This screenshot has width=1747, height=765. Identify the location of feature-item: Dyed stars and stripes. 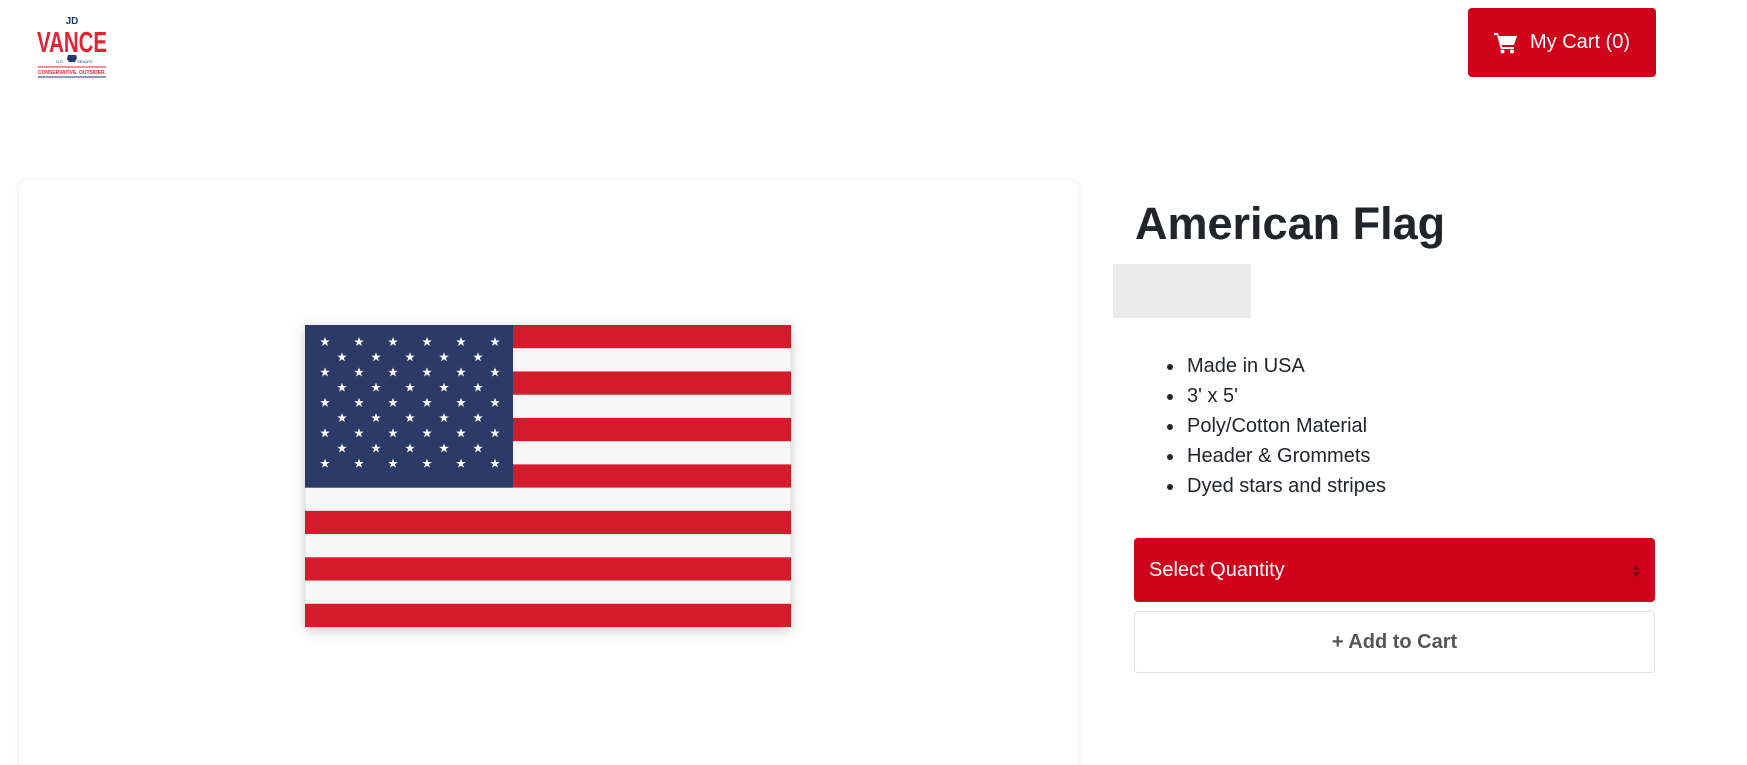
(1285, 486).